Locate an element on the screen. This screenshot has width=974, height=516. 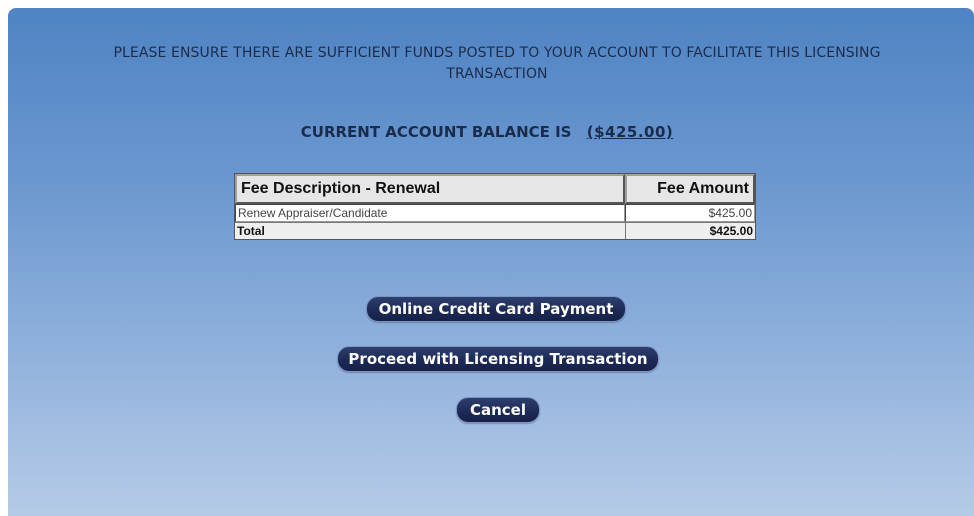
fee-table-header-row: Fee Description - Renewal Fee Amount is located at coordinates (495, 189).